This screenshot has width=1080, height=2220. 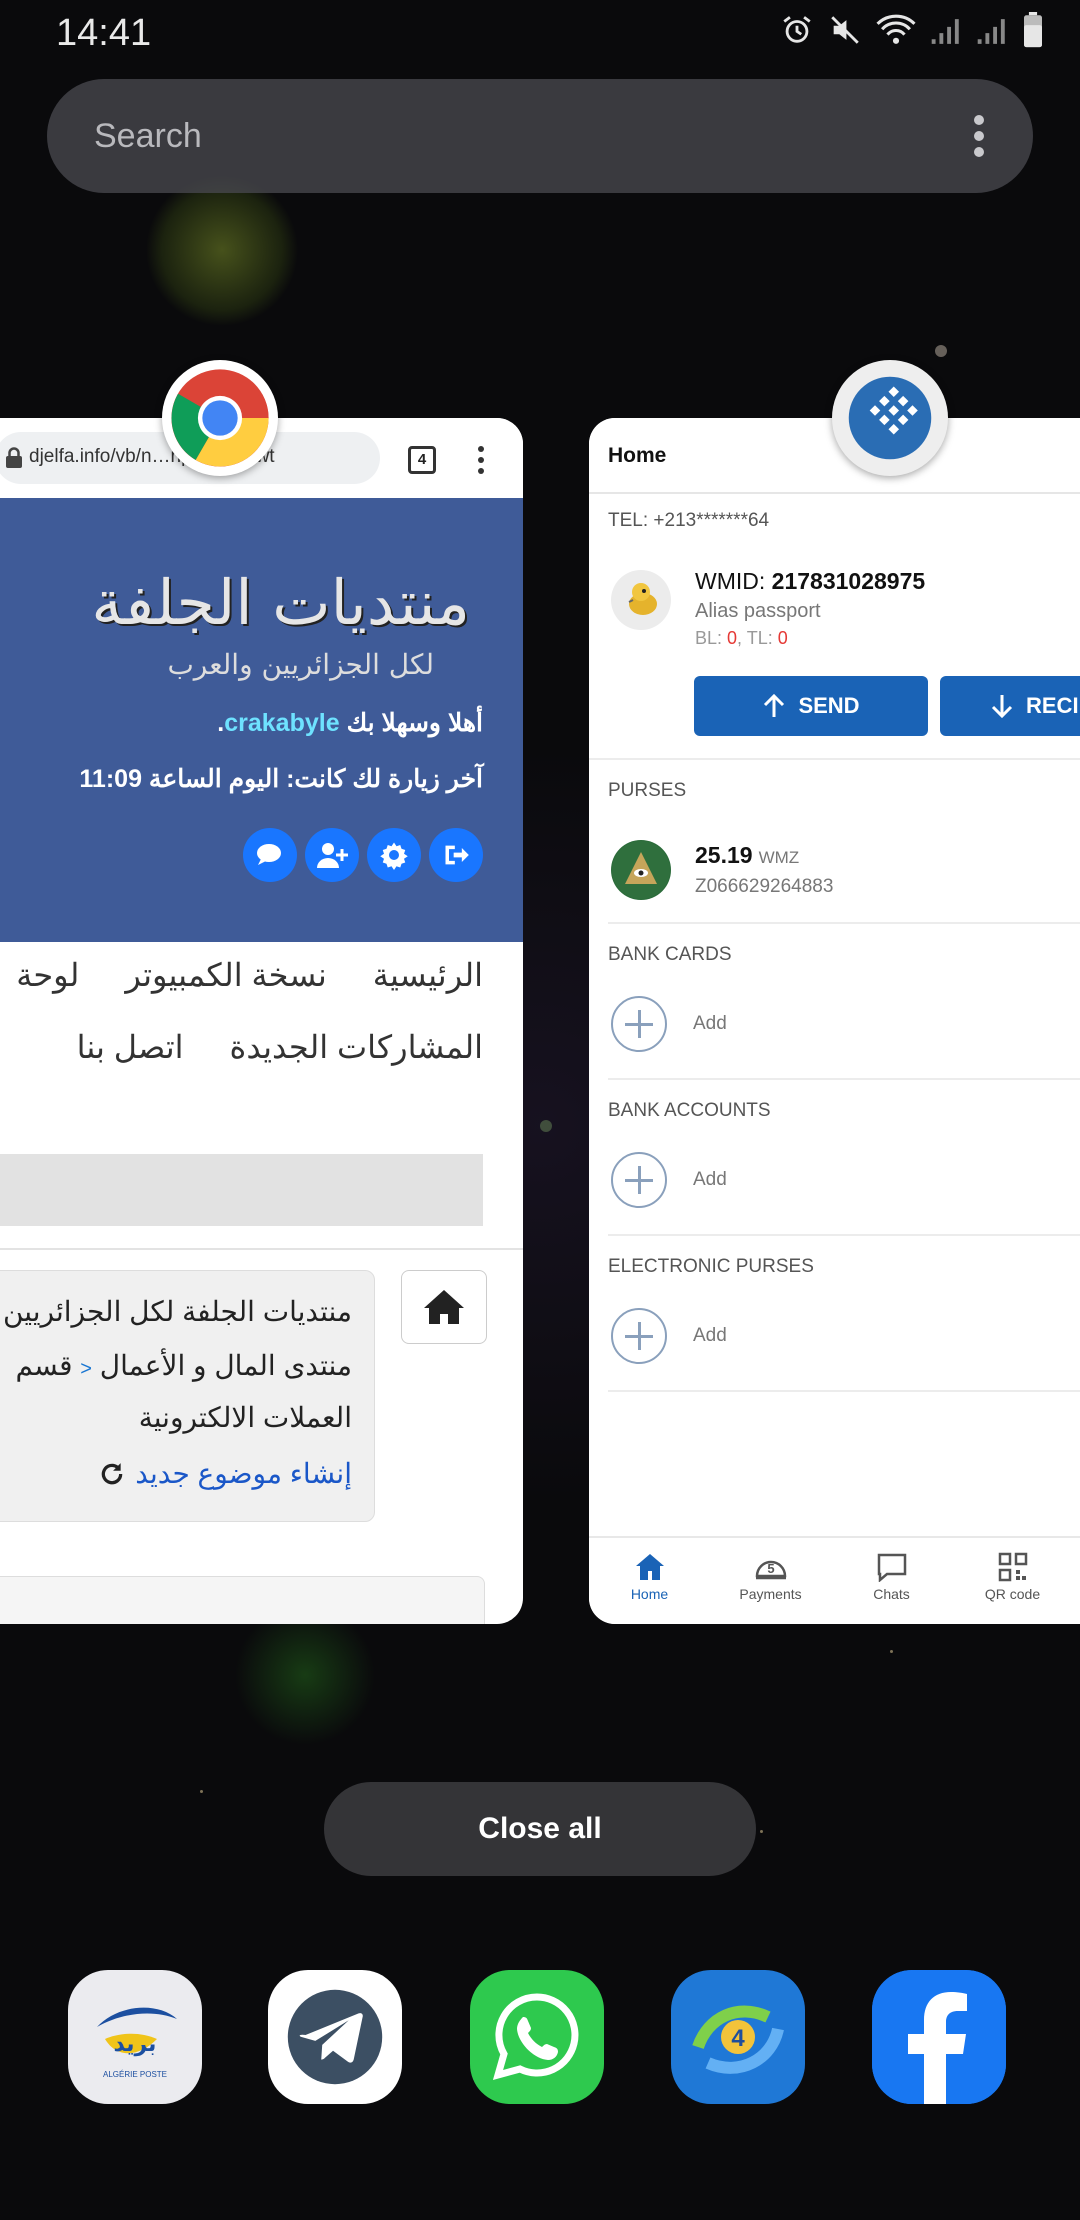 I want to click on telegram-icon, so click(x=335, y=2037).